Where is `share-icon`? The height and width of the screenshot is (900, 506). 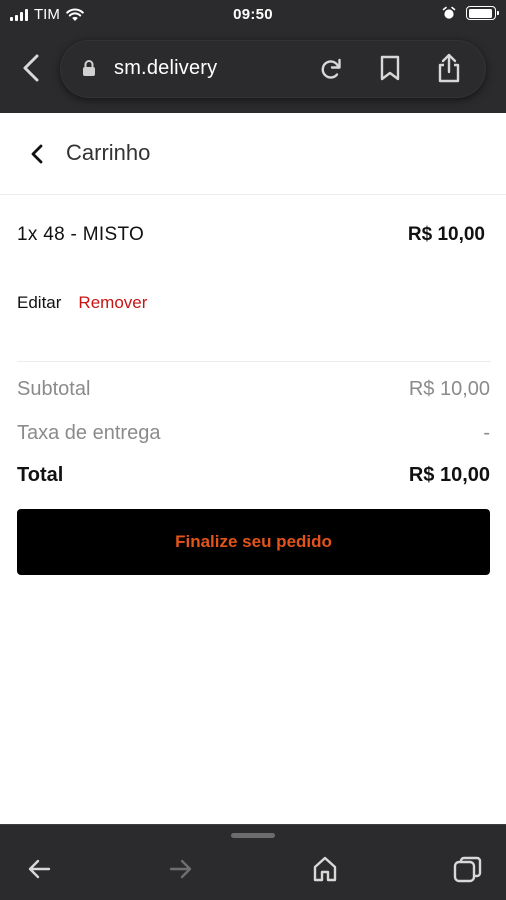 share-icon is located at coordinates (449, 68).